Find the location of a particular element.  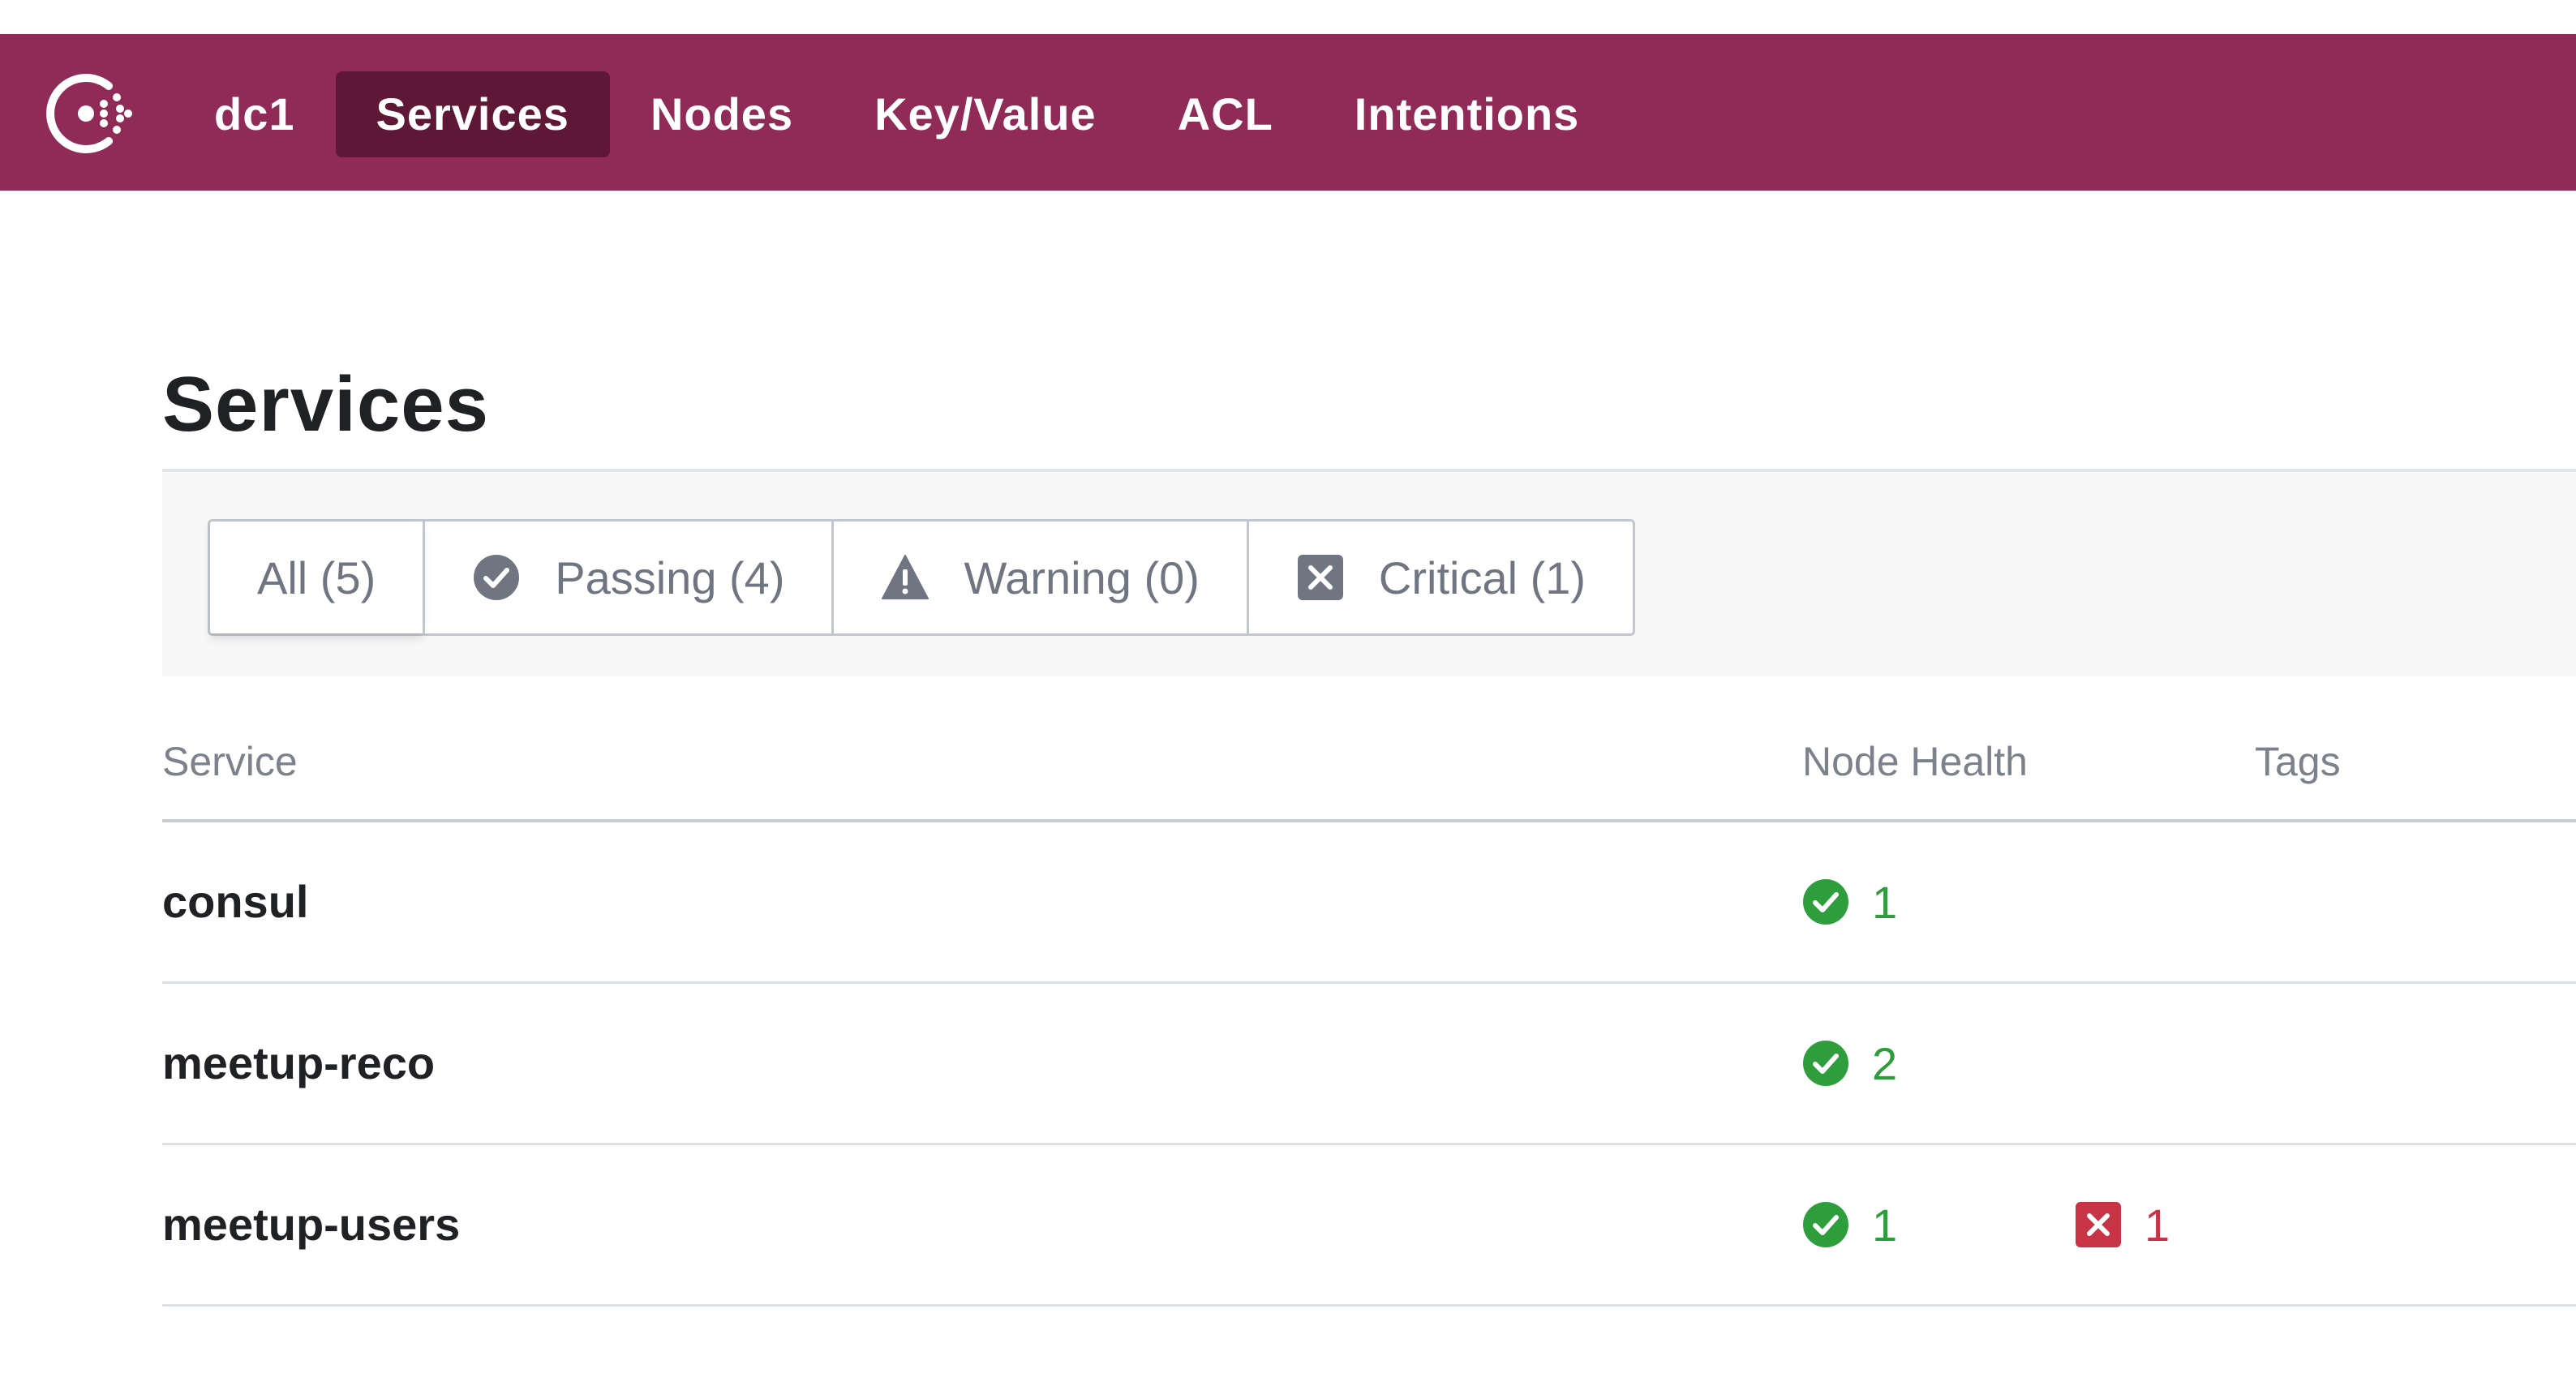

table-row: meetup-reco 2 is located at coordinates (1369, 1065).